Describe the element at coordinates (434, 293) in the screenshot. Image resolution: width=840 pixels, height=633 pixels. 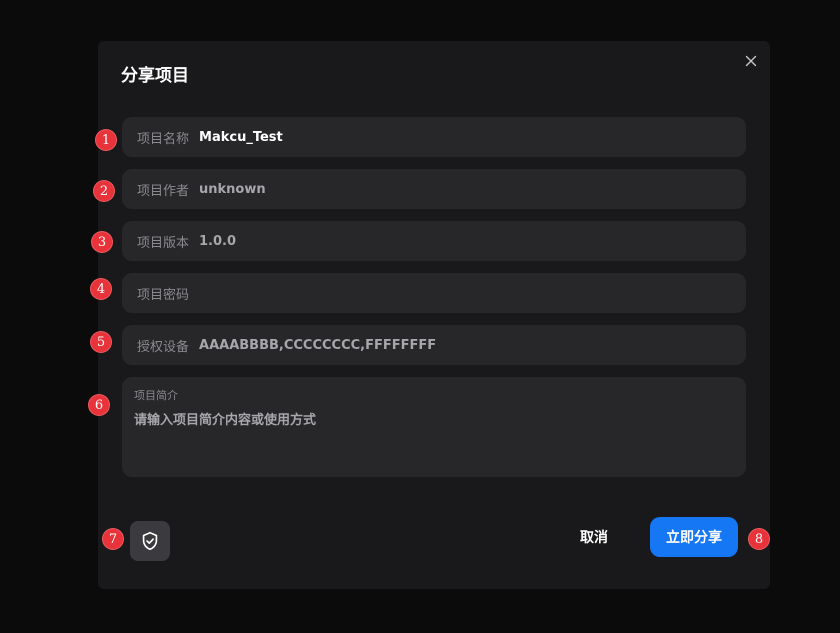
I see `project-password-field: 项目密码` at that location.